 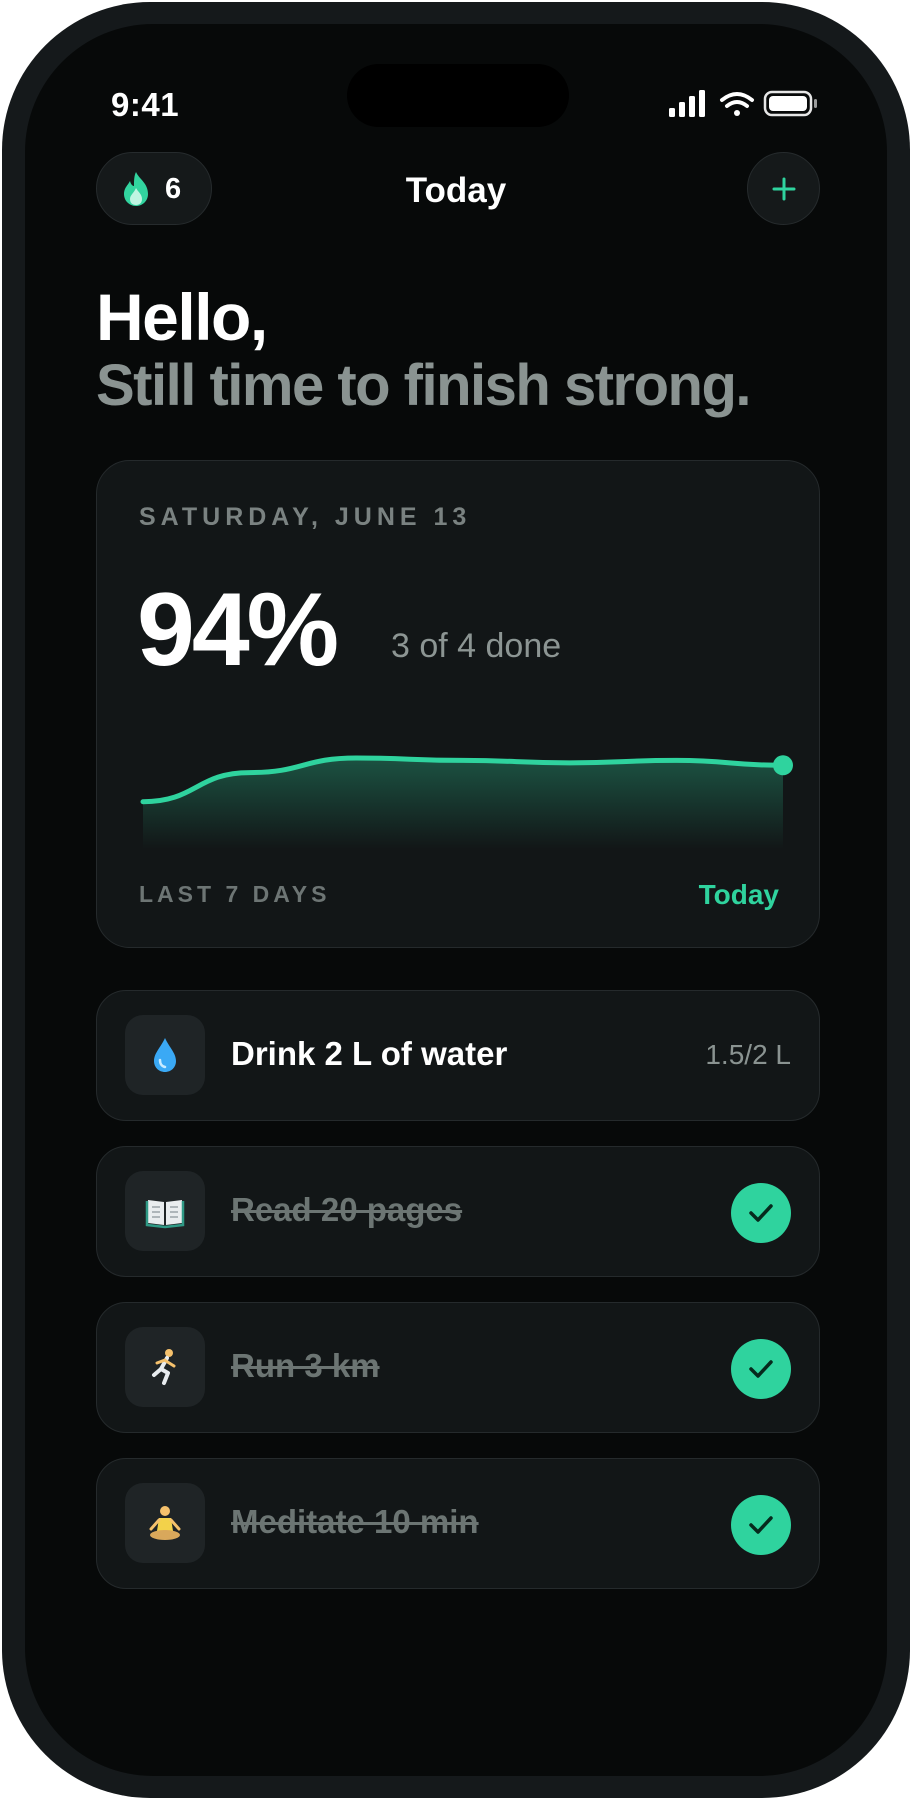 What do you see at coordinates (369, 1053) in the screenshot?
I see `habit-label: Drink 2 L of water` at bounding box center [369, 1053].